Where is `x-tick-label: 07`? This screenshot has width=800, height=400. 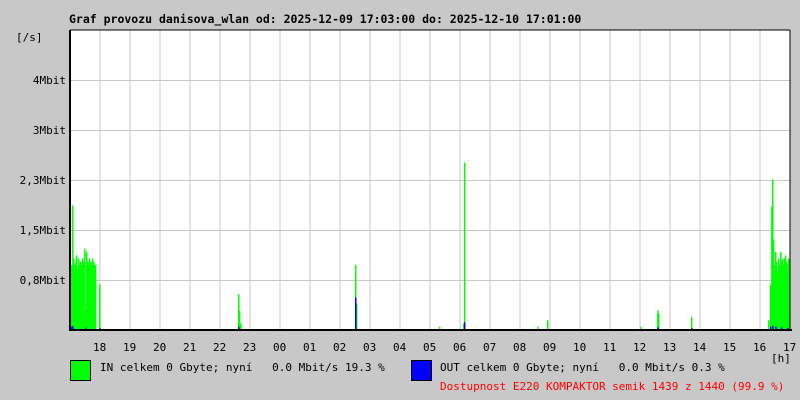
x-tick-label: 07 is located at coordinates (490, 347).